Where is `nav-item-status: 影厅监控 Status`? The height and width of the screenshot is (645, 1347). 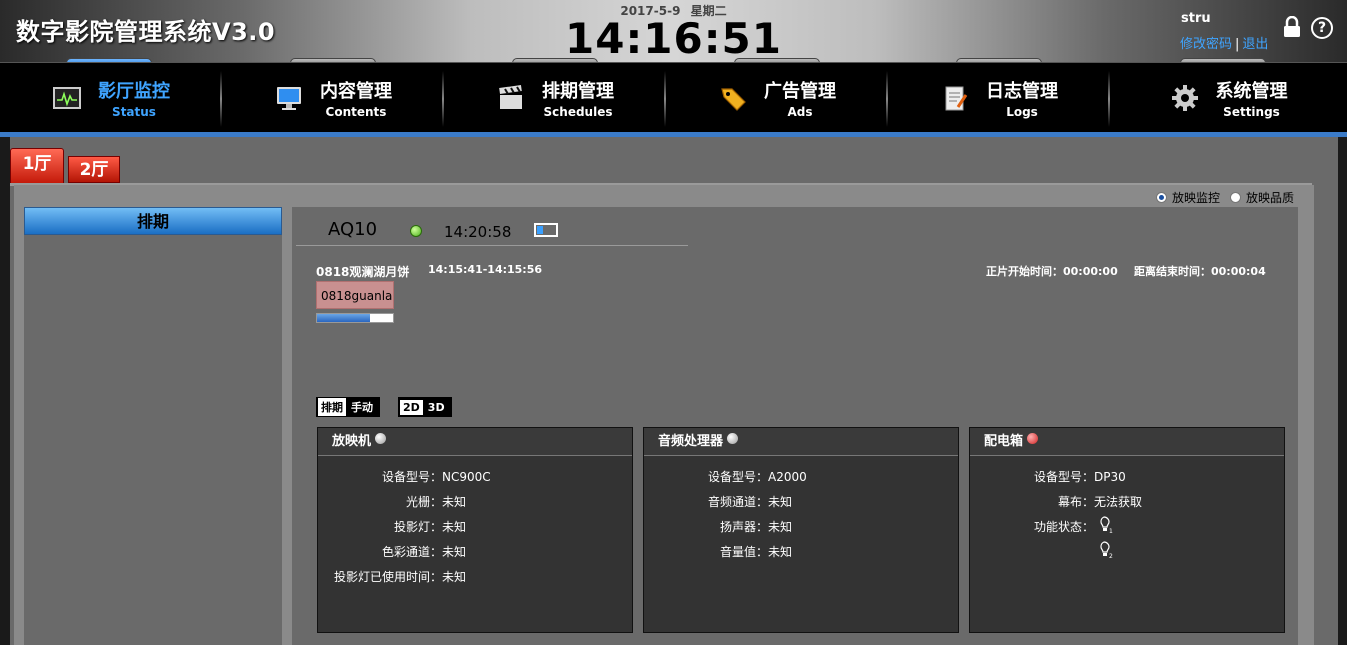
nav-item-status: 影厅监控 Status is located at coordinates (111, 98).